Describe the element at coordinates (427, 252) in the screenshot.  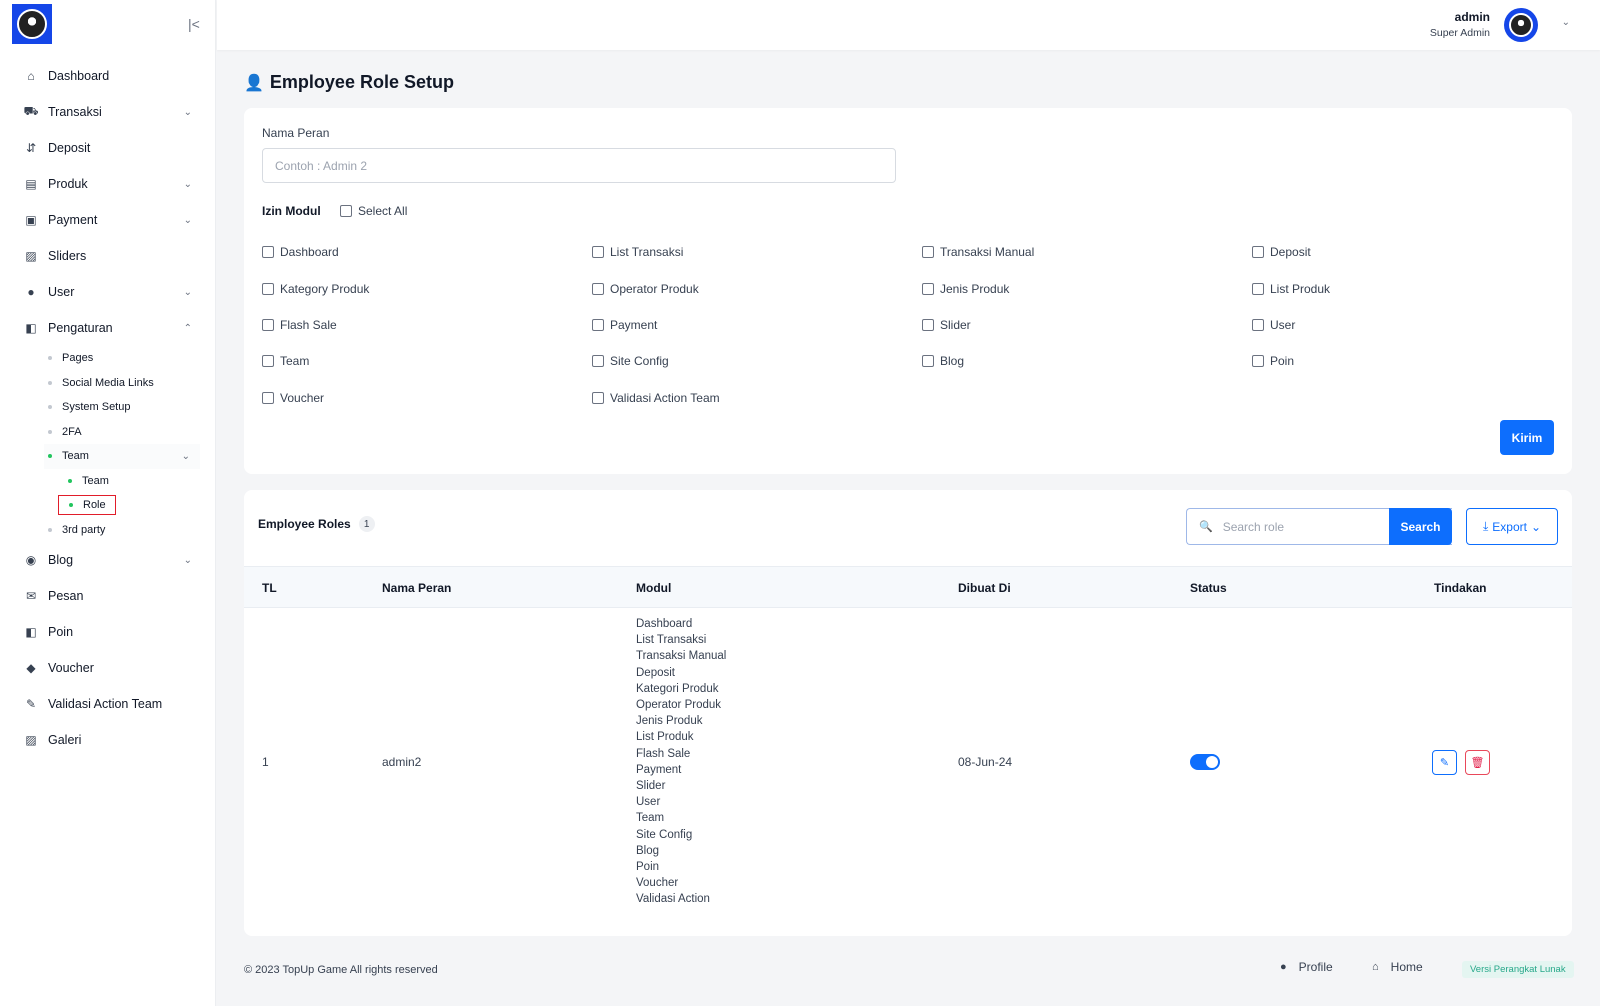
I see `module-checkbox: Dashboard` at that location.